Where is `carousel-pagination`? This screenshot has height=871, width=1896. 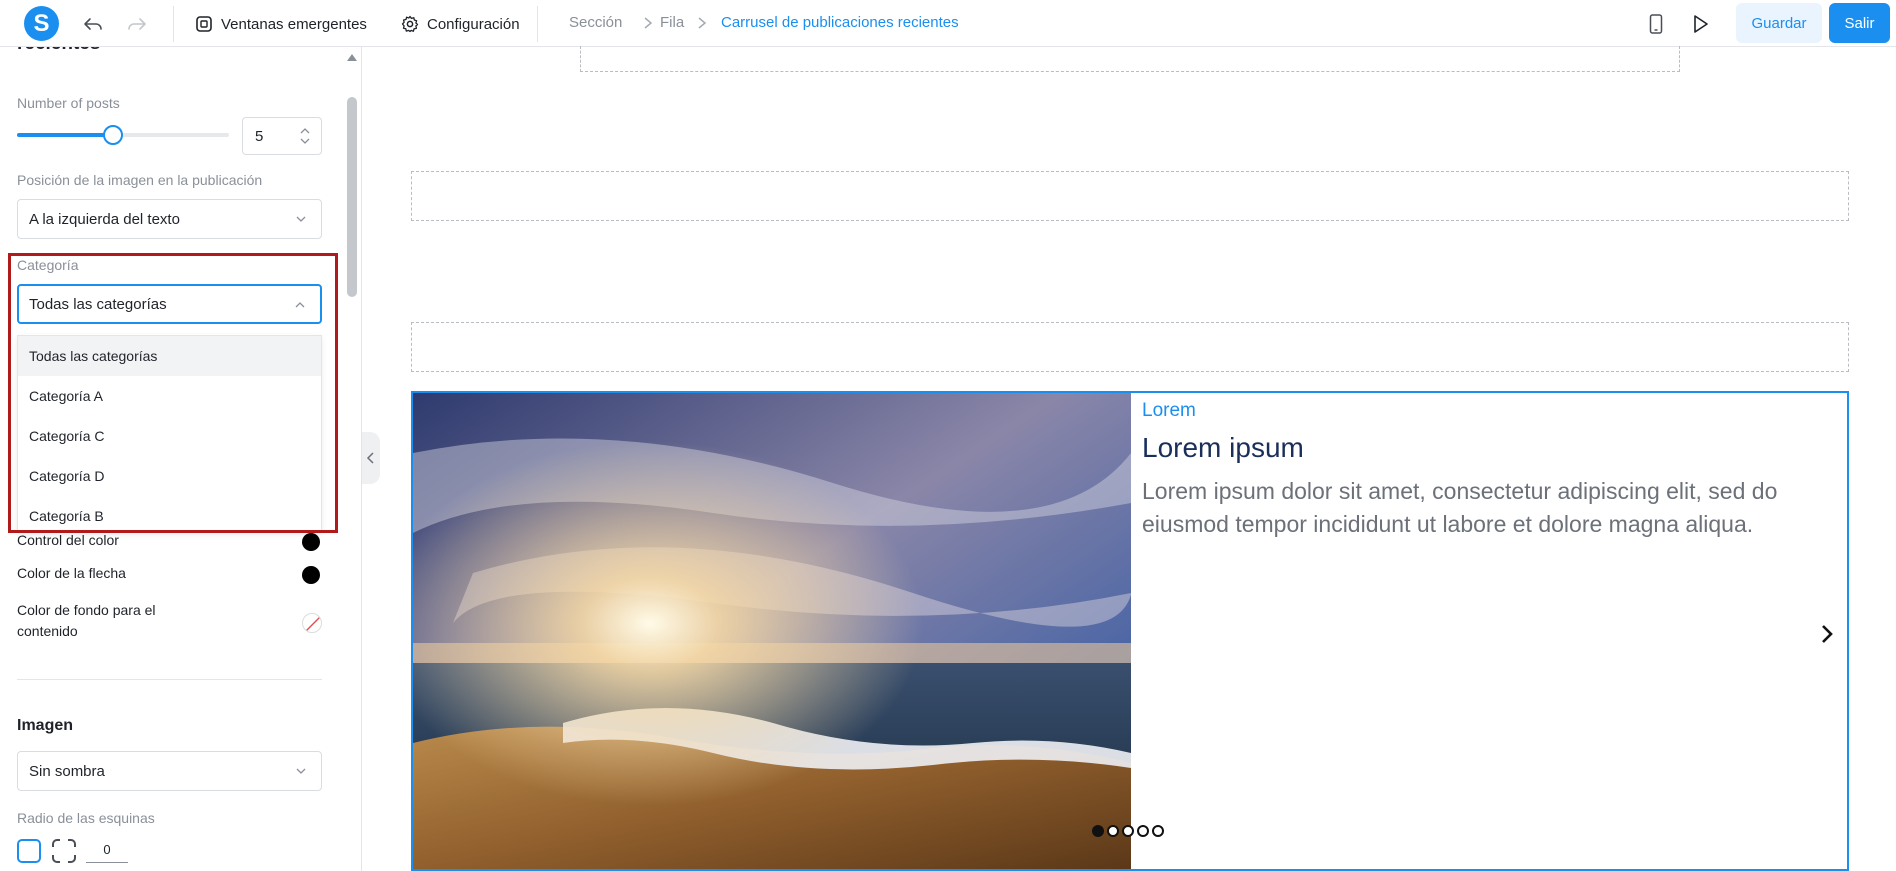 carousel-pagination is located at coordinates (1128, 831).